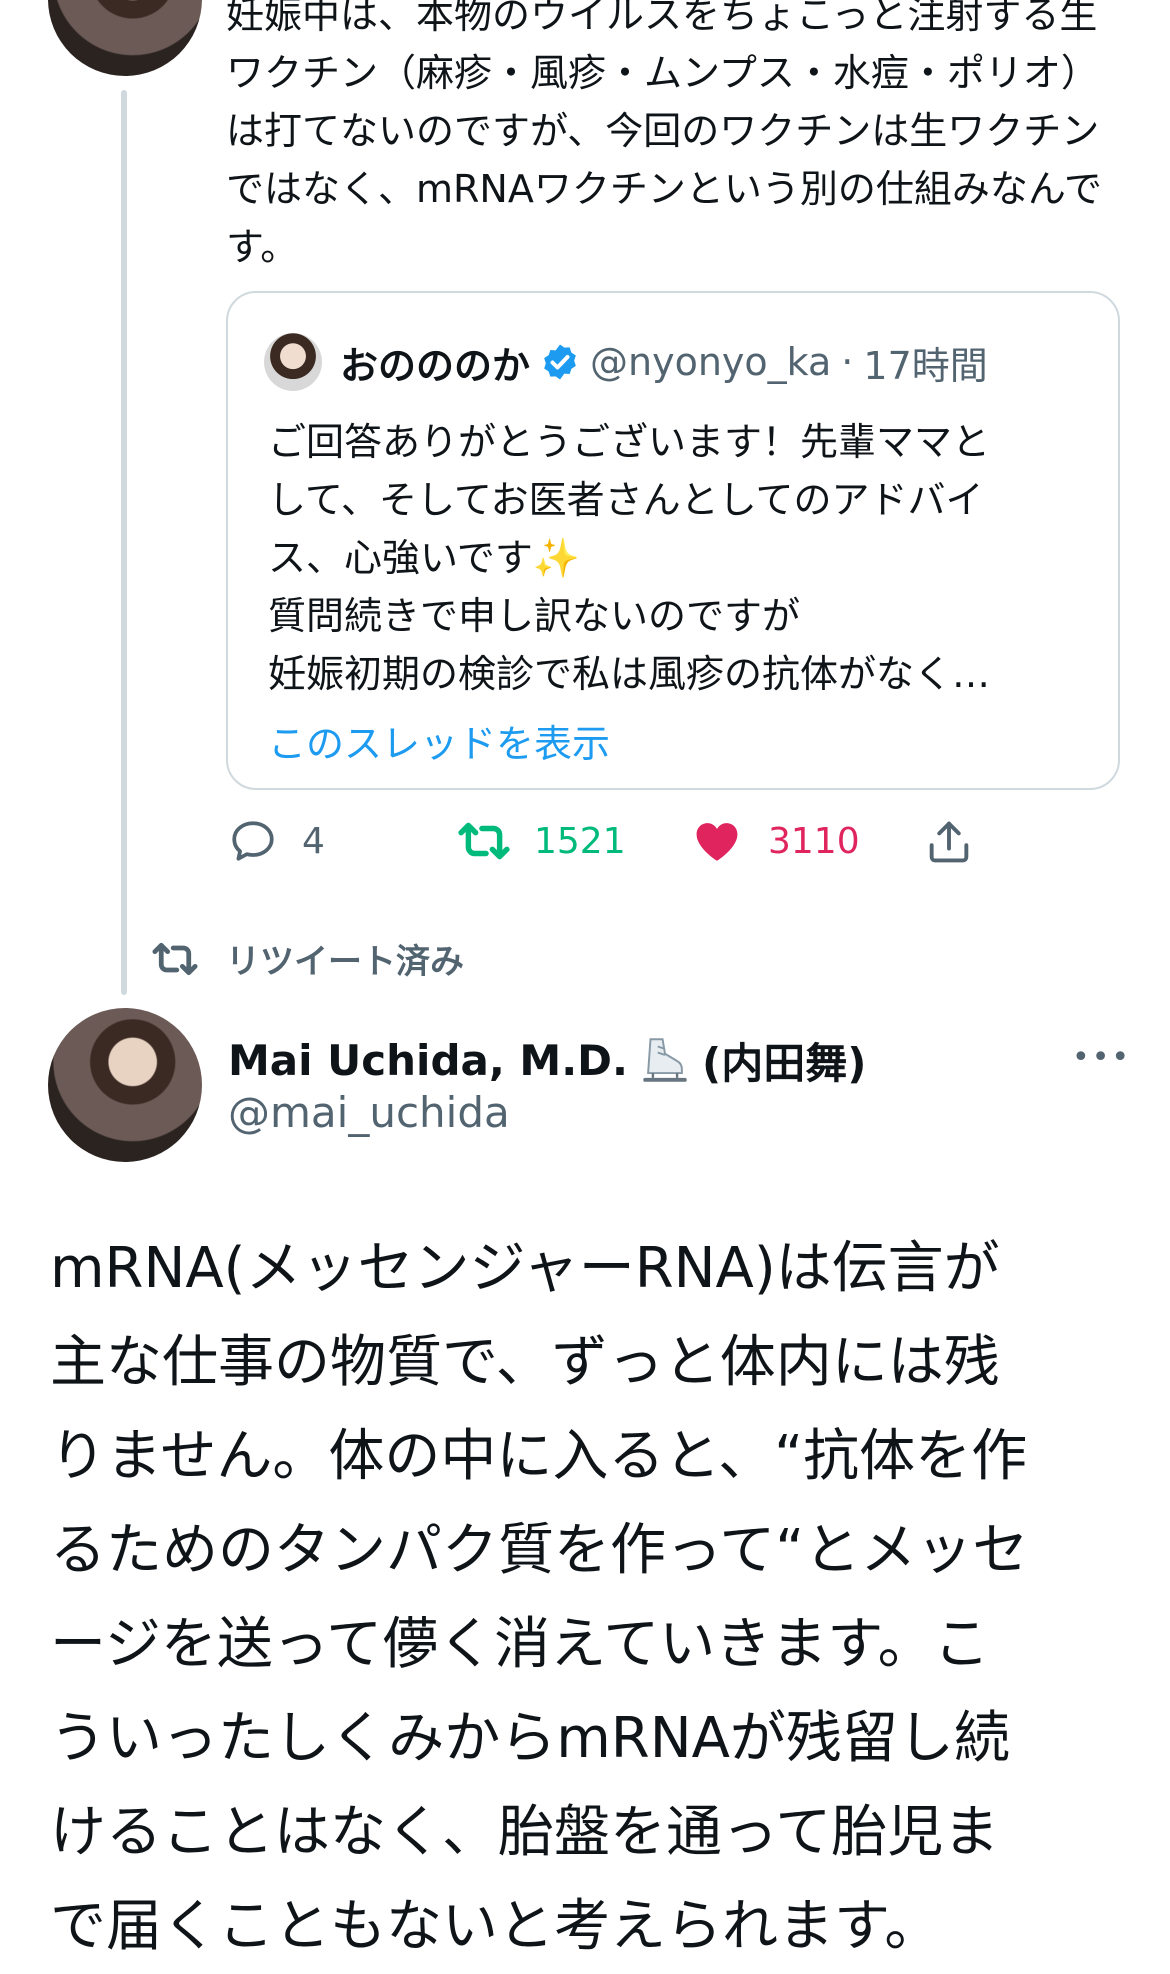 The height and width of the screenshot is (1974, 1170). Describe the element at coordinates (125, 38) in the screenshot. I see `previous-tweet-avatar` at that location.